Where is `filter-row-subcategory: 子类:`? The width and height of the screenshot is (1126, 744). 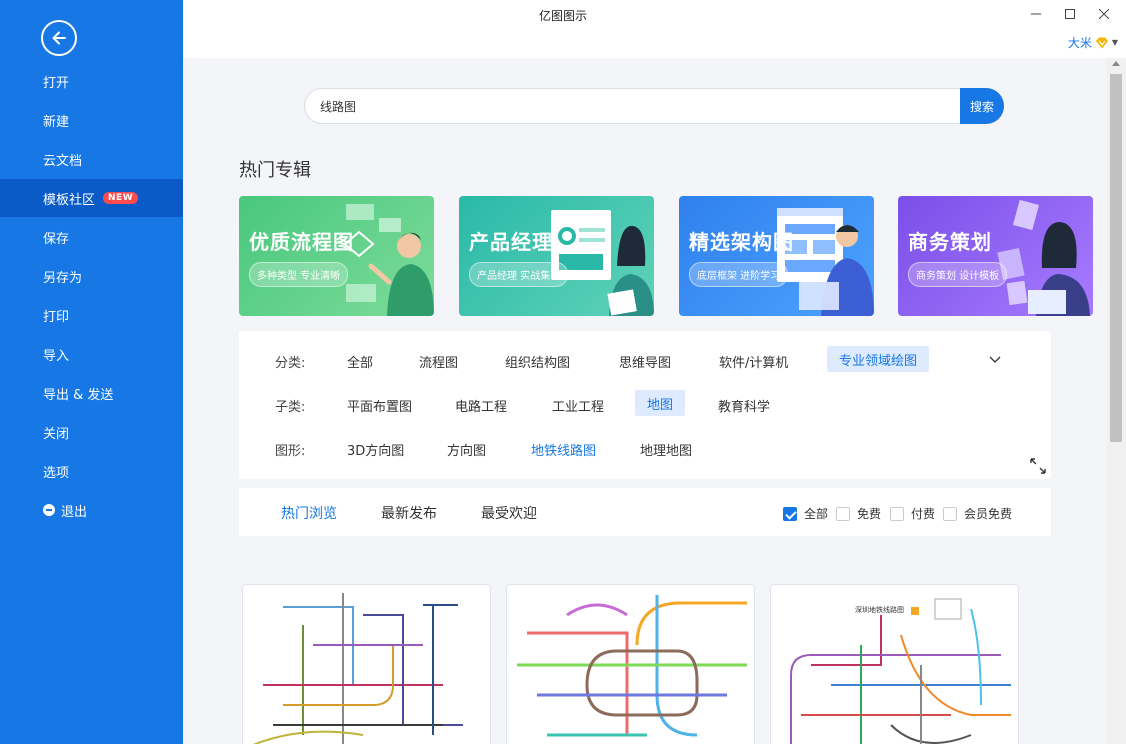 filter-row-subcategory: 子类: is located at coordinates (293, 405).